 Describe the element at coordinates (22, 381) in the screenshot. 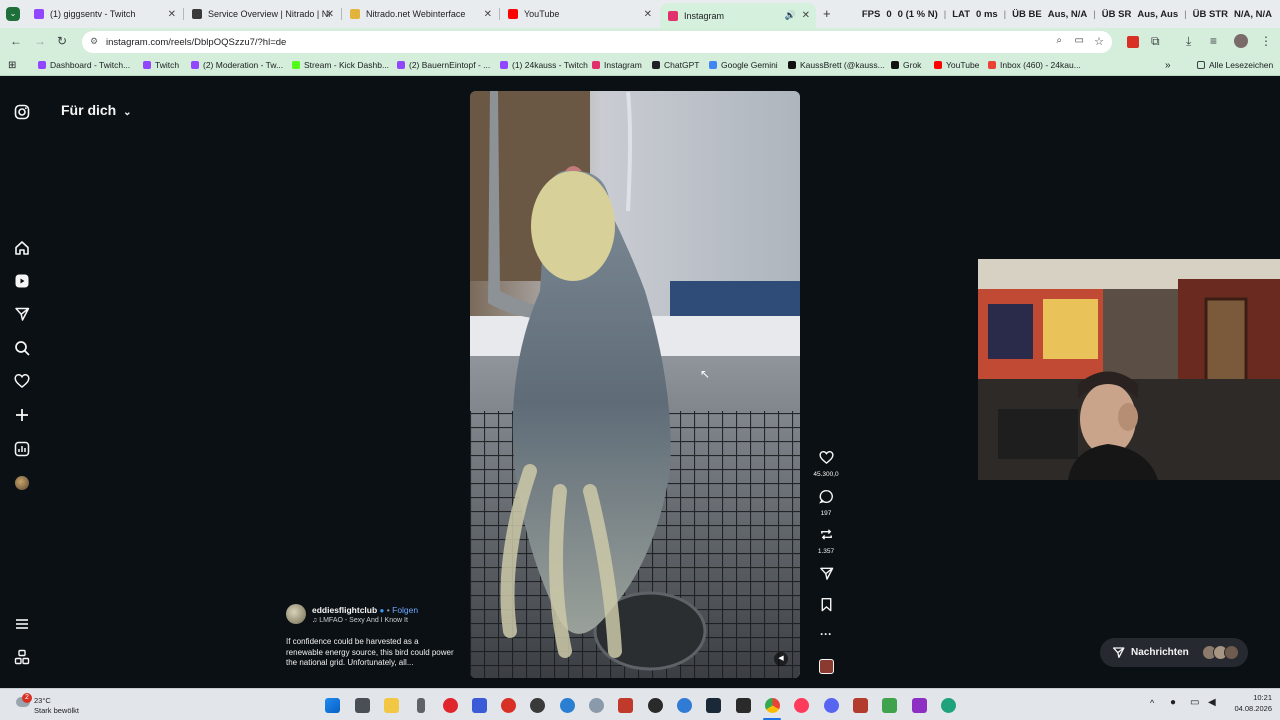

I see `heart-icon` at that location.